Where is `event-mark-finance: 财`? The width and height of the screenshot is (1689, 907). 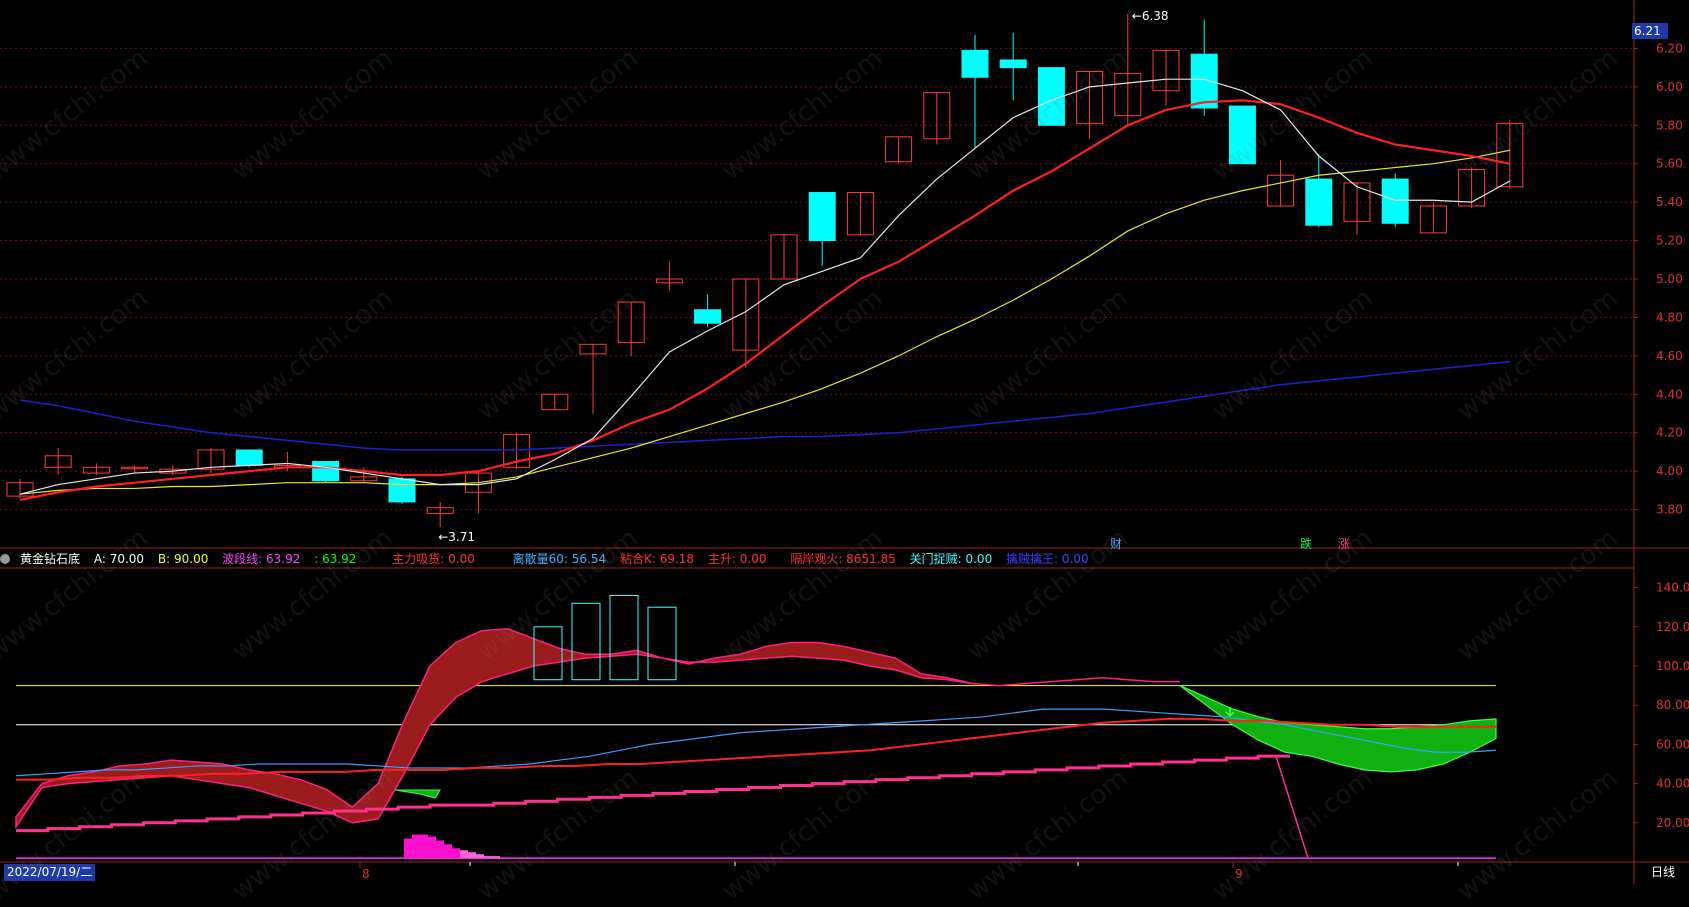 event-mark-finance: 财 is located at coordinates (1116, 543).